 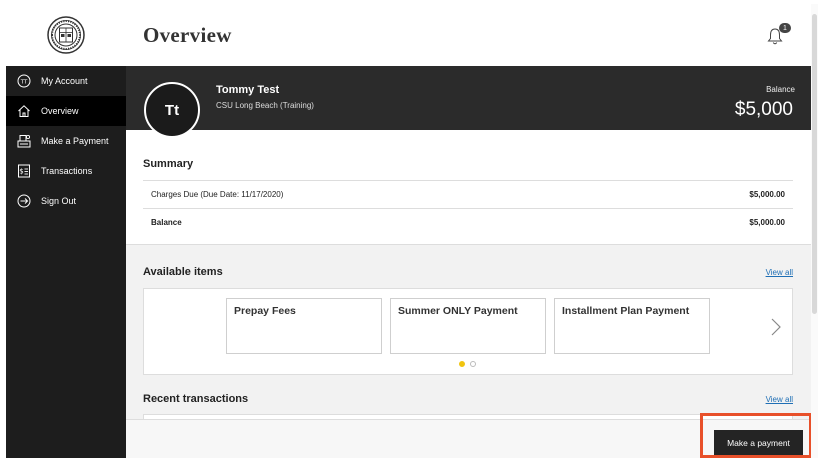 I want to click on top-bar: Overview 1, so click(x=468, y=35).